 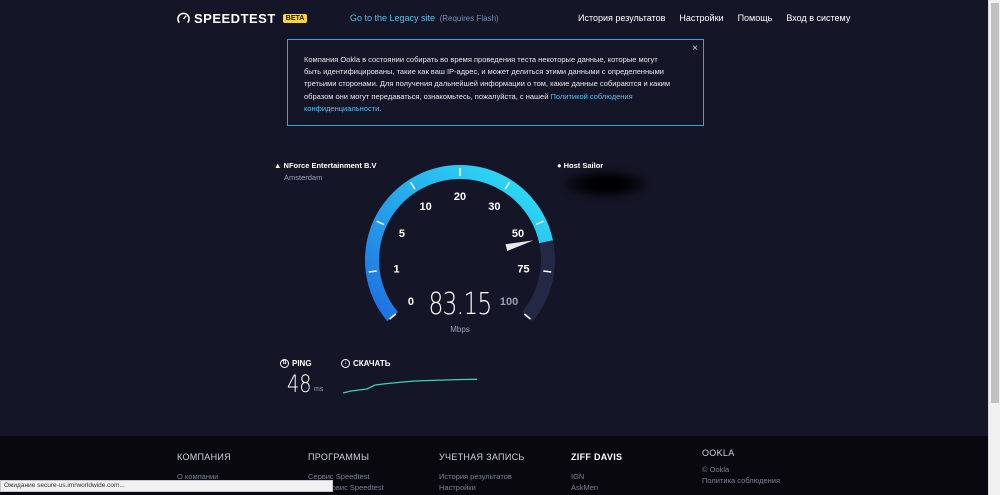 I want to click on ping-unit: ms, so click(x=319, y=389).